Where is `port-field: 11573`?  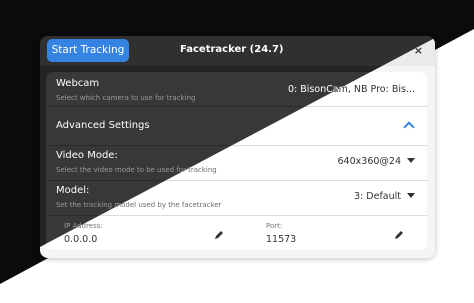
port-field: 11573 is located at coordinates (281, 239).